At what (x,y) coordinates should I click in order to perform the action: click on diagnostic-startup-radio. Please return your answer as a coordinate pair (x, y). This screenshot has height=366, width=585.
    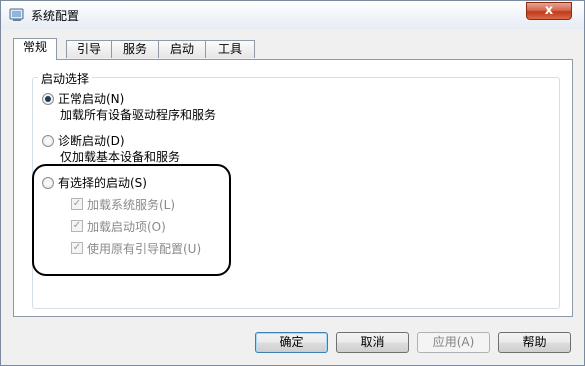
    Looking at the image, I should click on (48, 141).